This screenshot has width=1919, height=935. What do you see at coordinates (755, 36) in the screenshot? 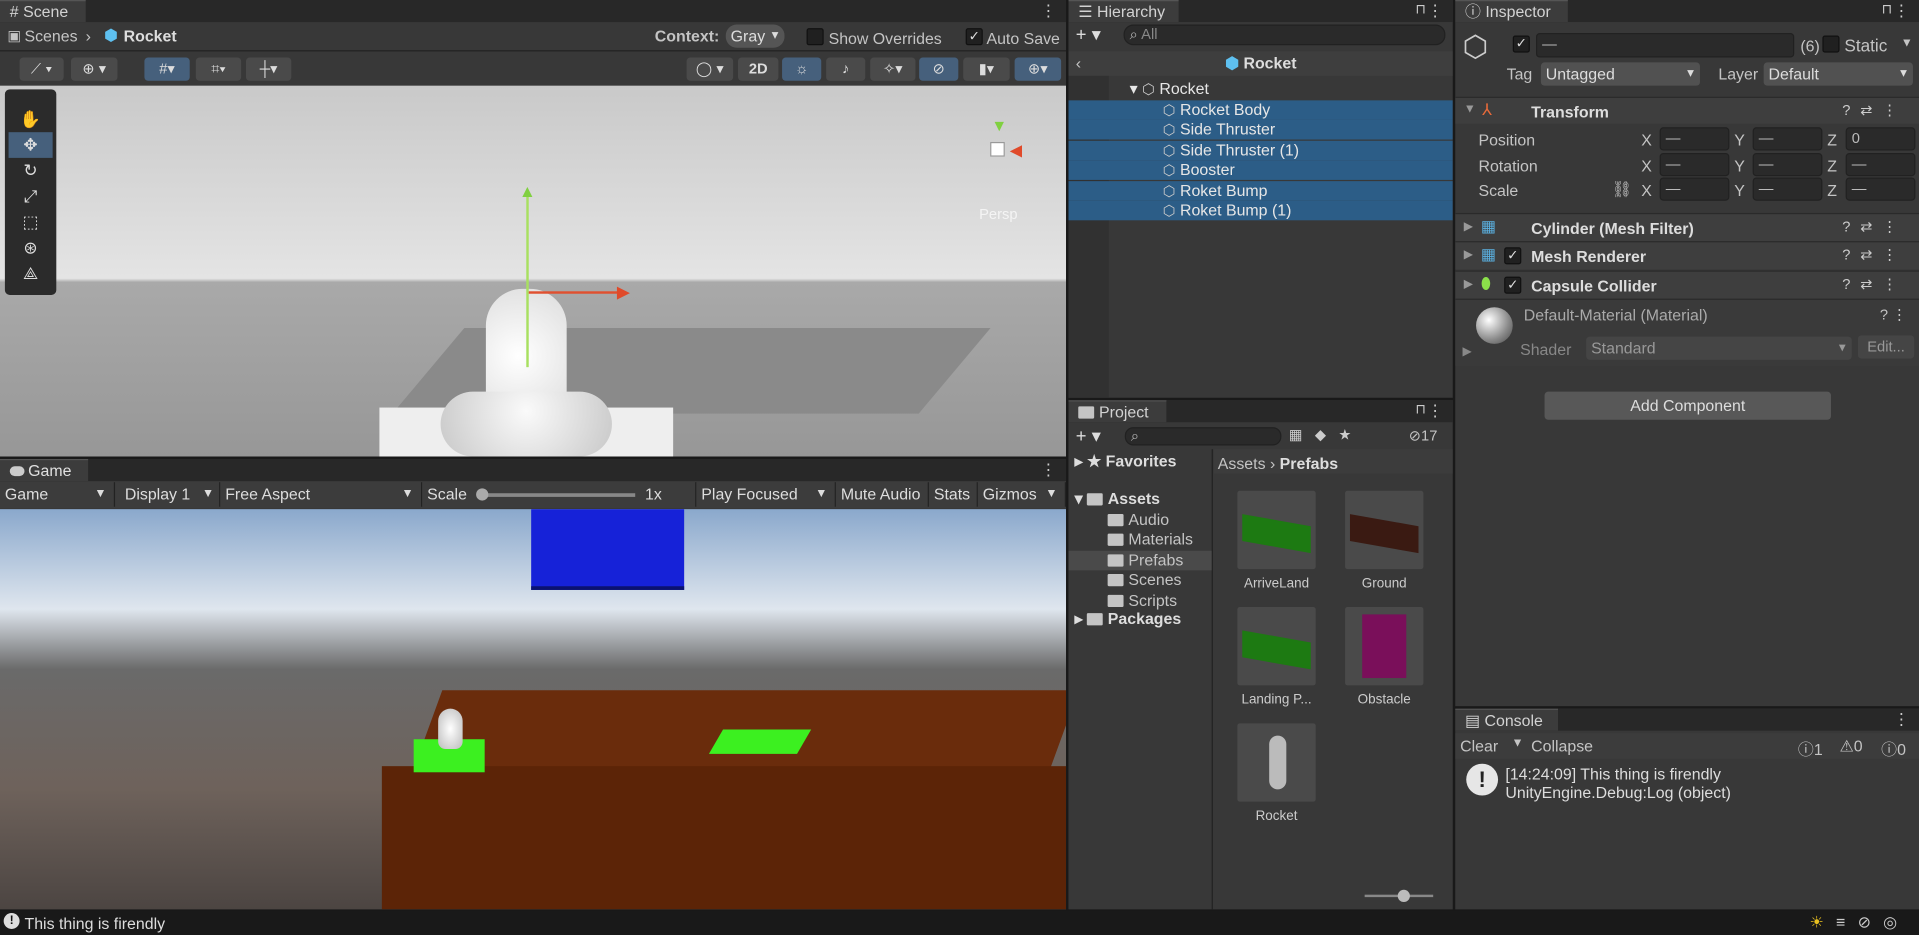
I see `context-dropdown: Gray` at bounding box center [755, 36].